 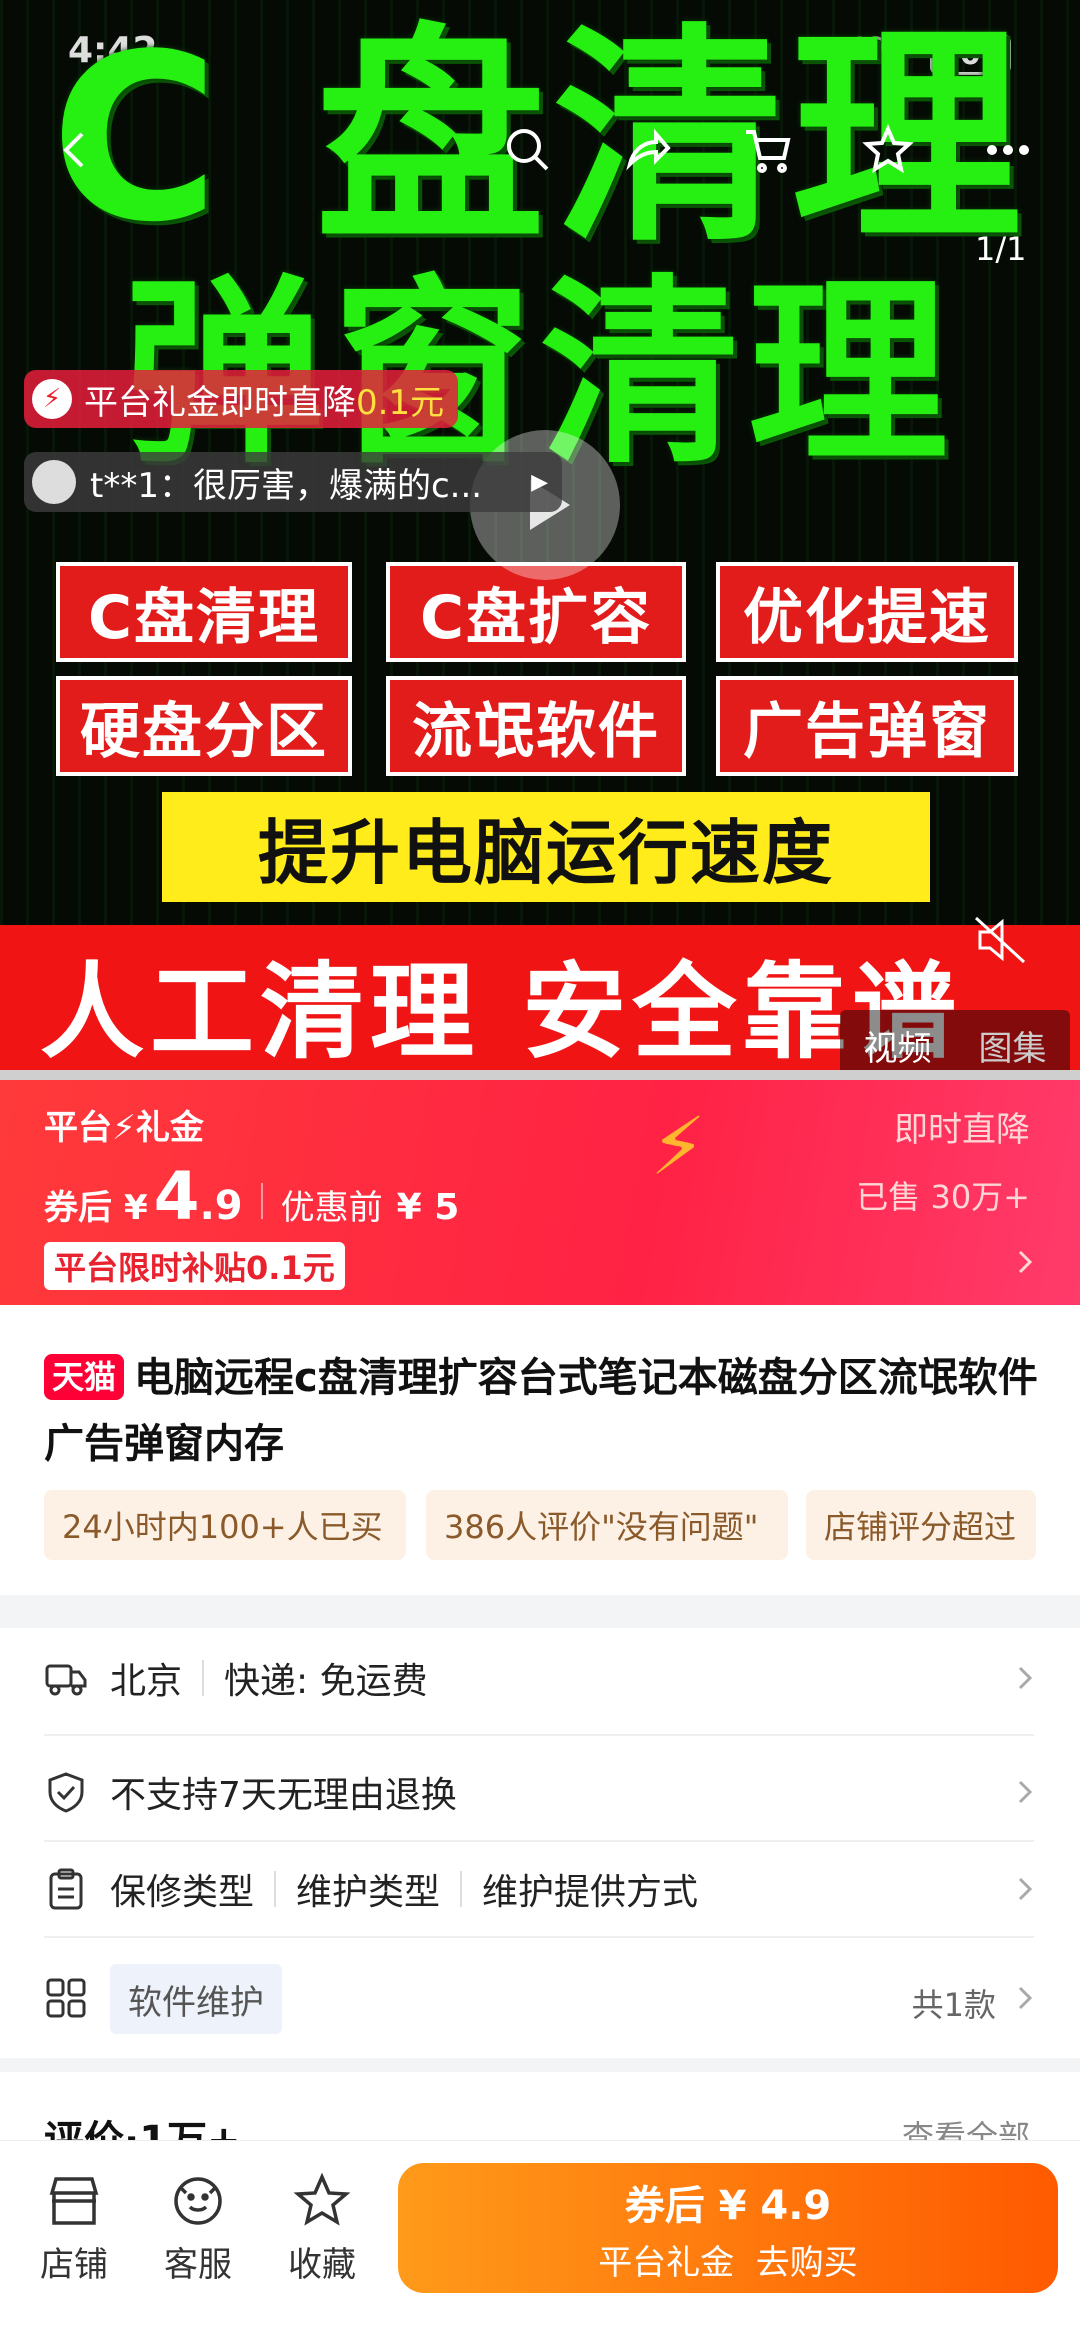 I want to click on back-icon, so click(x=73, y=150).